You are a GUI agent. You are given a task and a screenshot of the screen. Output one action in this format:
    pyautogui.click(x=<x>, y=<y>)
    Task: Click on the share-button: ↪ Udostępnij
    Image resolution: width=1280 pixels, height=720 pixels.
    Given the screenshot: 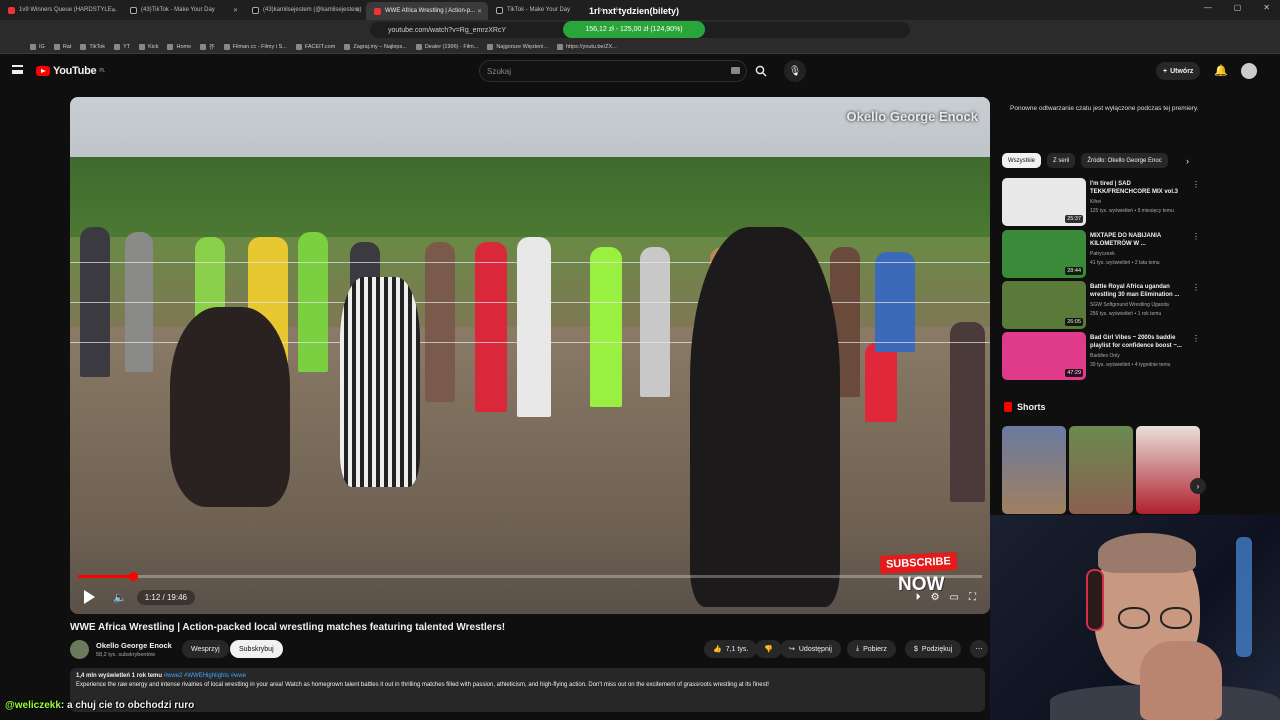 What is the action you would take?
    pyautogui.click(x=810, y=649)
    